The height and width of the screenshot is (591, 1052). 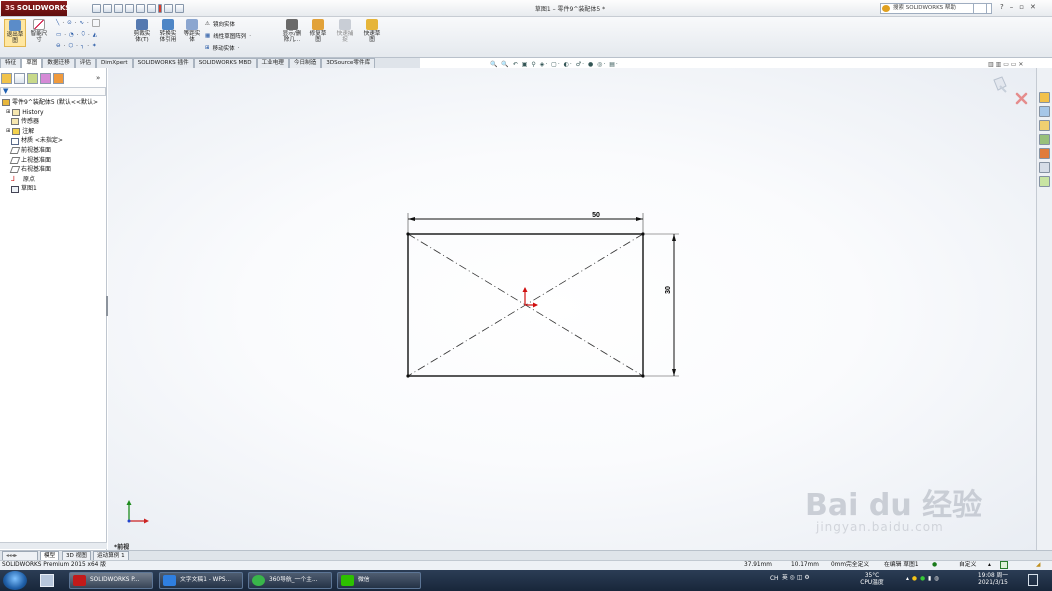 What do you see at coordinates (118, 8) in the screenshot?
I see `save-icon` at bounding box center [118, 8].